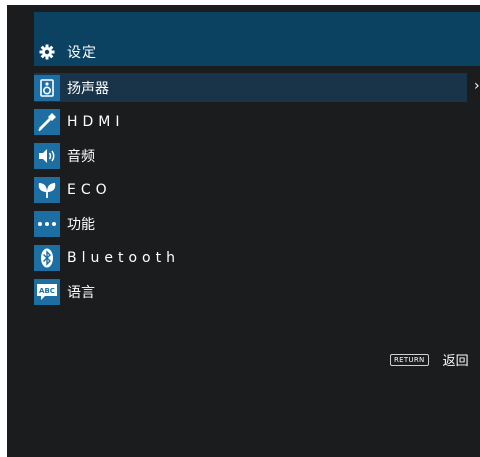 The image size is (480, 457). What do you see at coordinates (257, 226) in the screenshot?
I see `menu-item-function: 功能` at bounding box center [257, 226].